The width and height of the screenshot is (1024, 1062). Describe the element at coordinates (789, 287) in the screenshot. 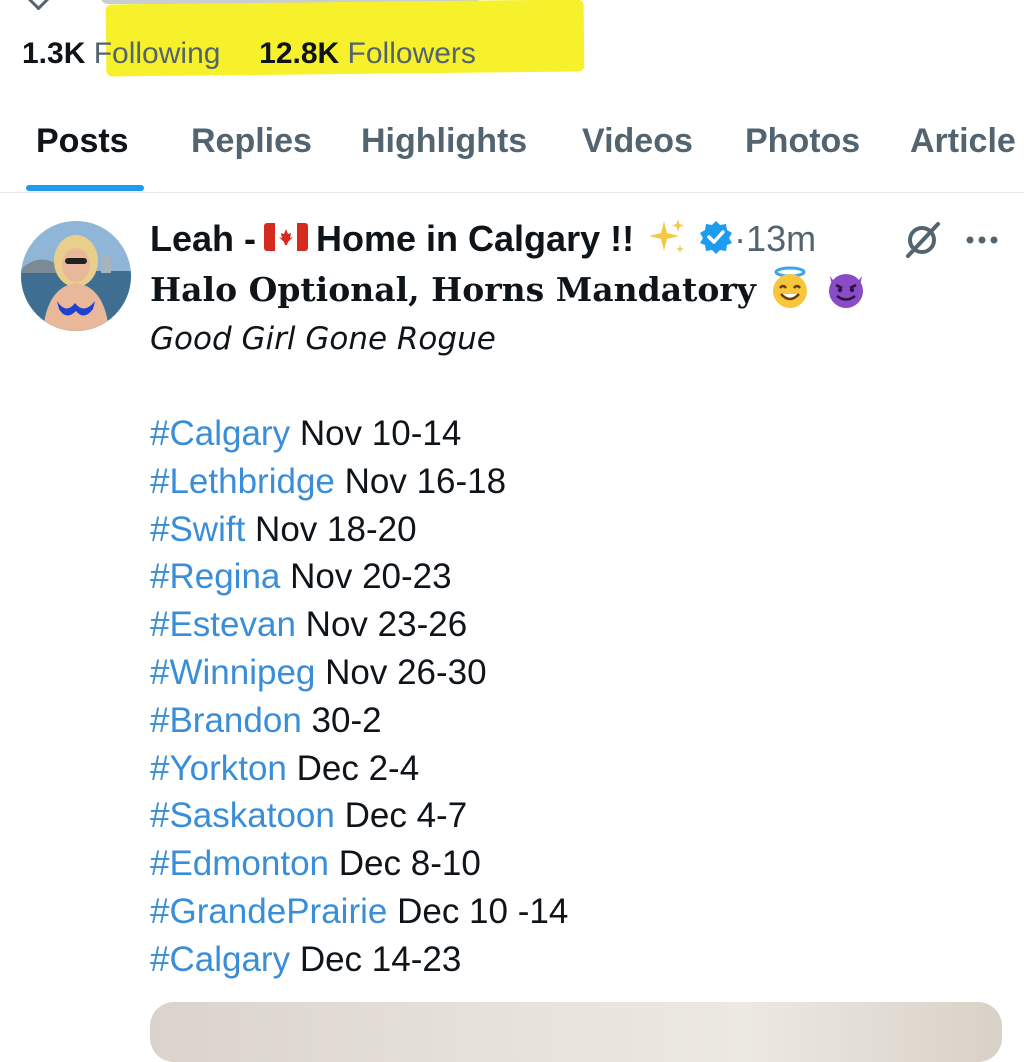

I see `smiling-face-with-halo-icon` at that location.